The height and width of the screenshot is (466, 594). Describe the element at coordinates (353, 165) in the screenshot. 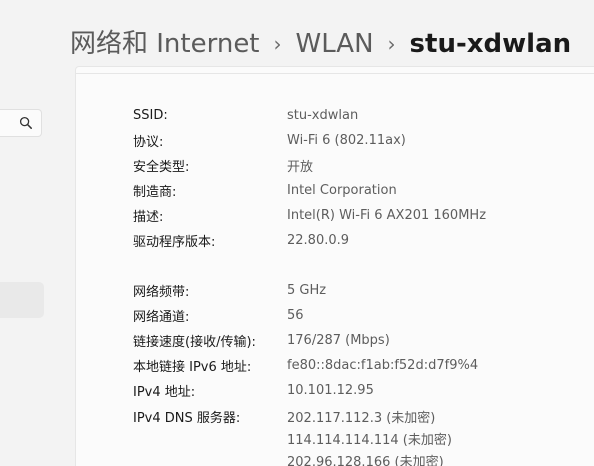

I see `property-row: 安全类型: 开放` at that location.